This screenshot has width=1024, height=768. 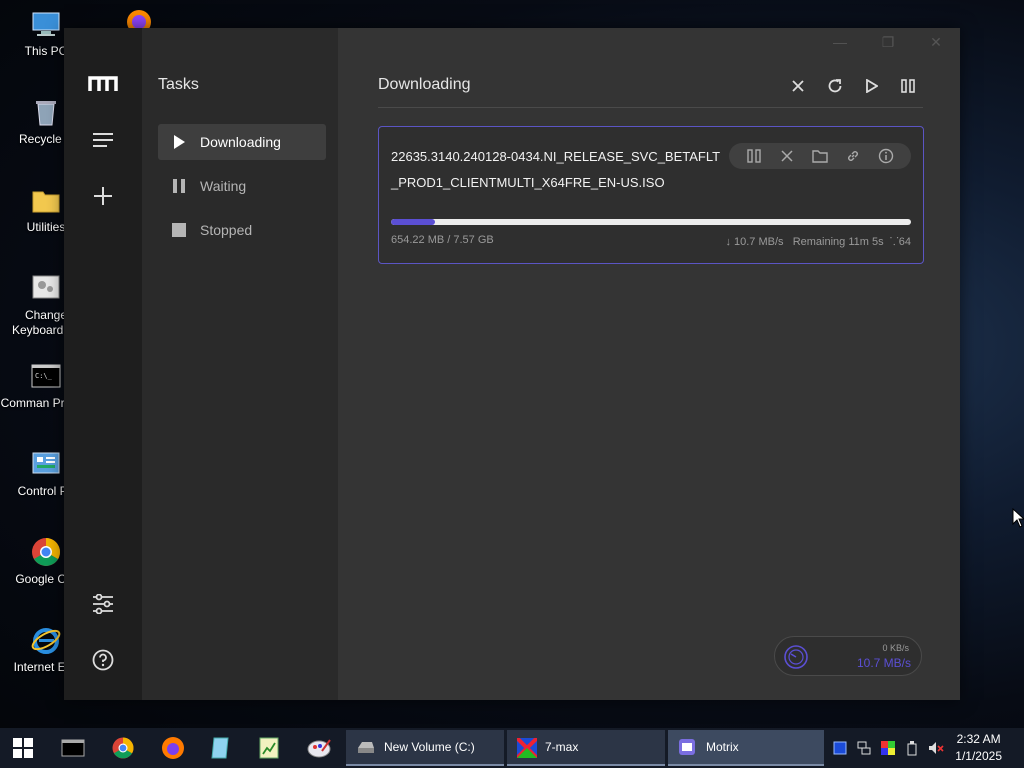 What do you see at coordinates (562, 747) in the screenshot?
I see `taskbar-app-label: 7-max` at bounding box center [562, 747].